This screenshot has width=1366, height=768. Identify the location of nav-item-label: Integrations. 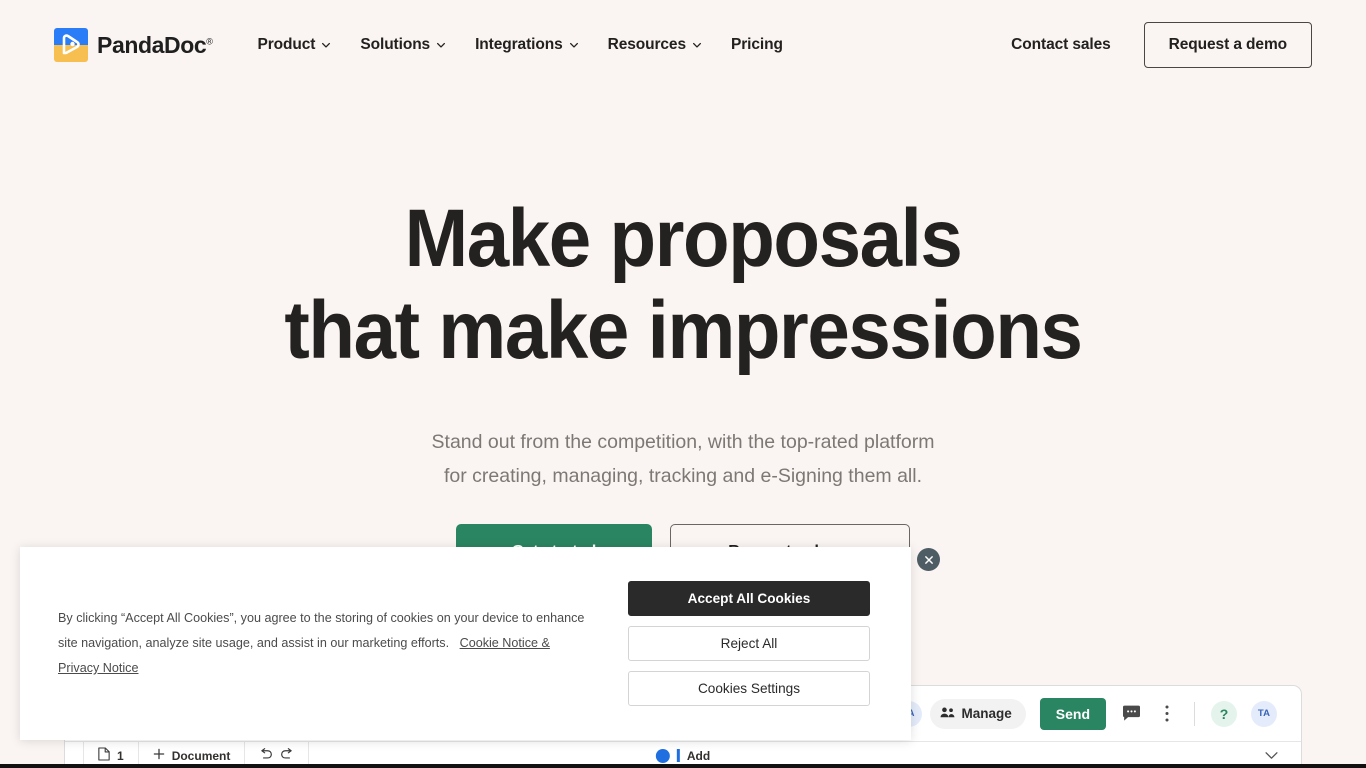
(519, 44).